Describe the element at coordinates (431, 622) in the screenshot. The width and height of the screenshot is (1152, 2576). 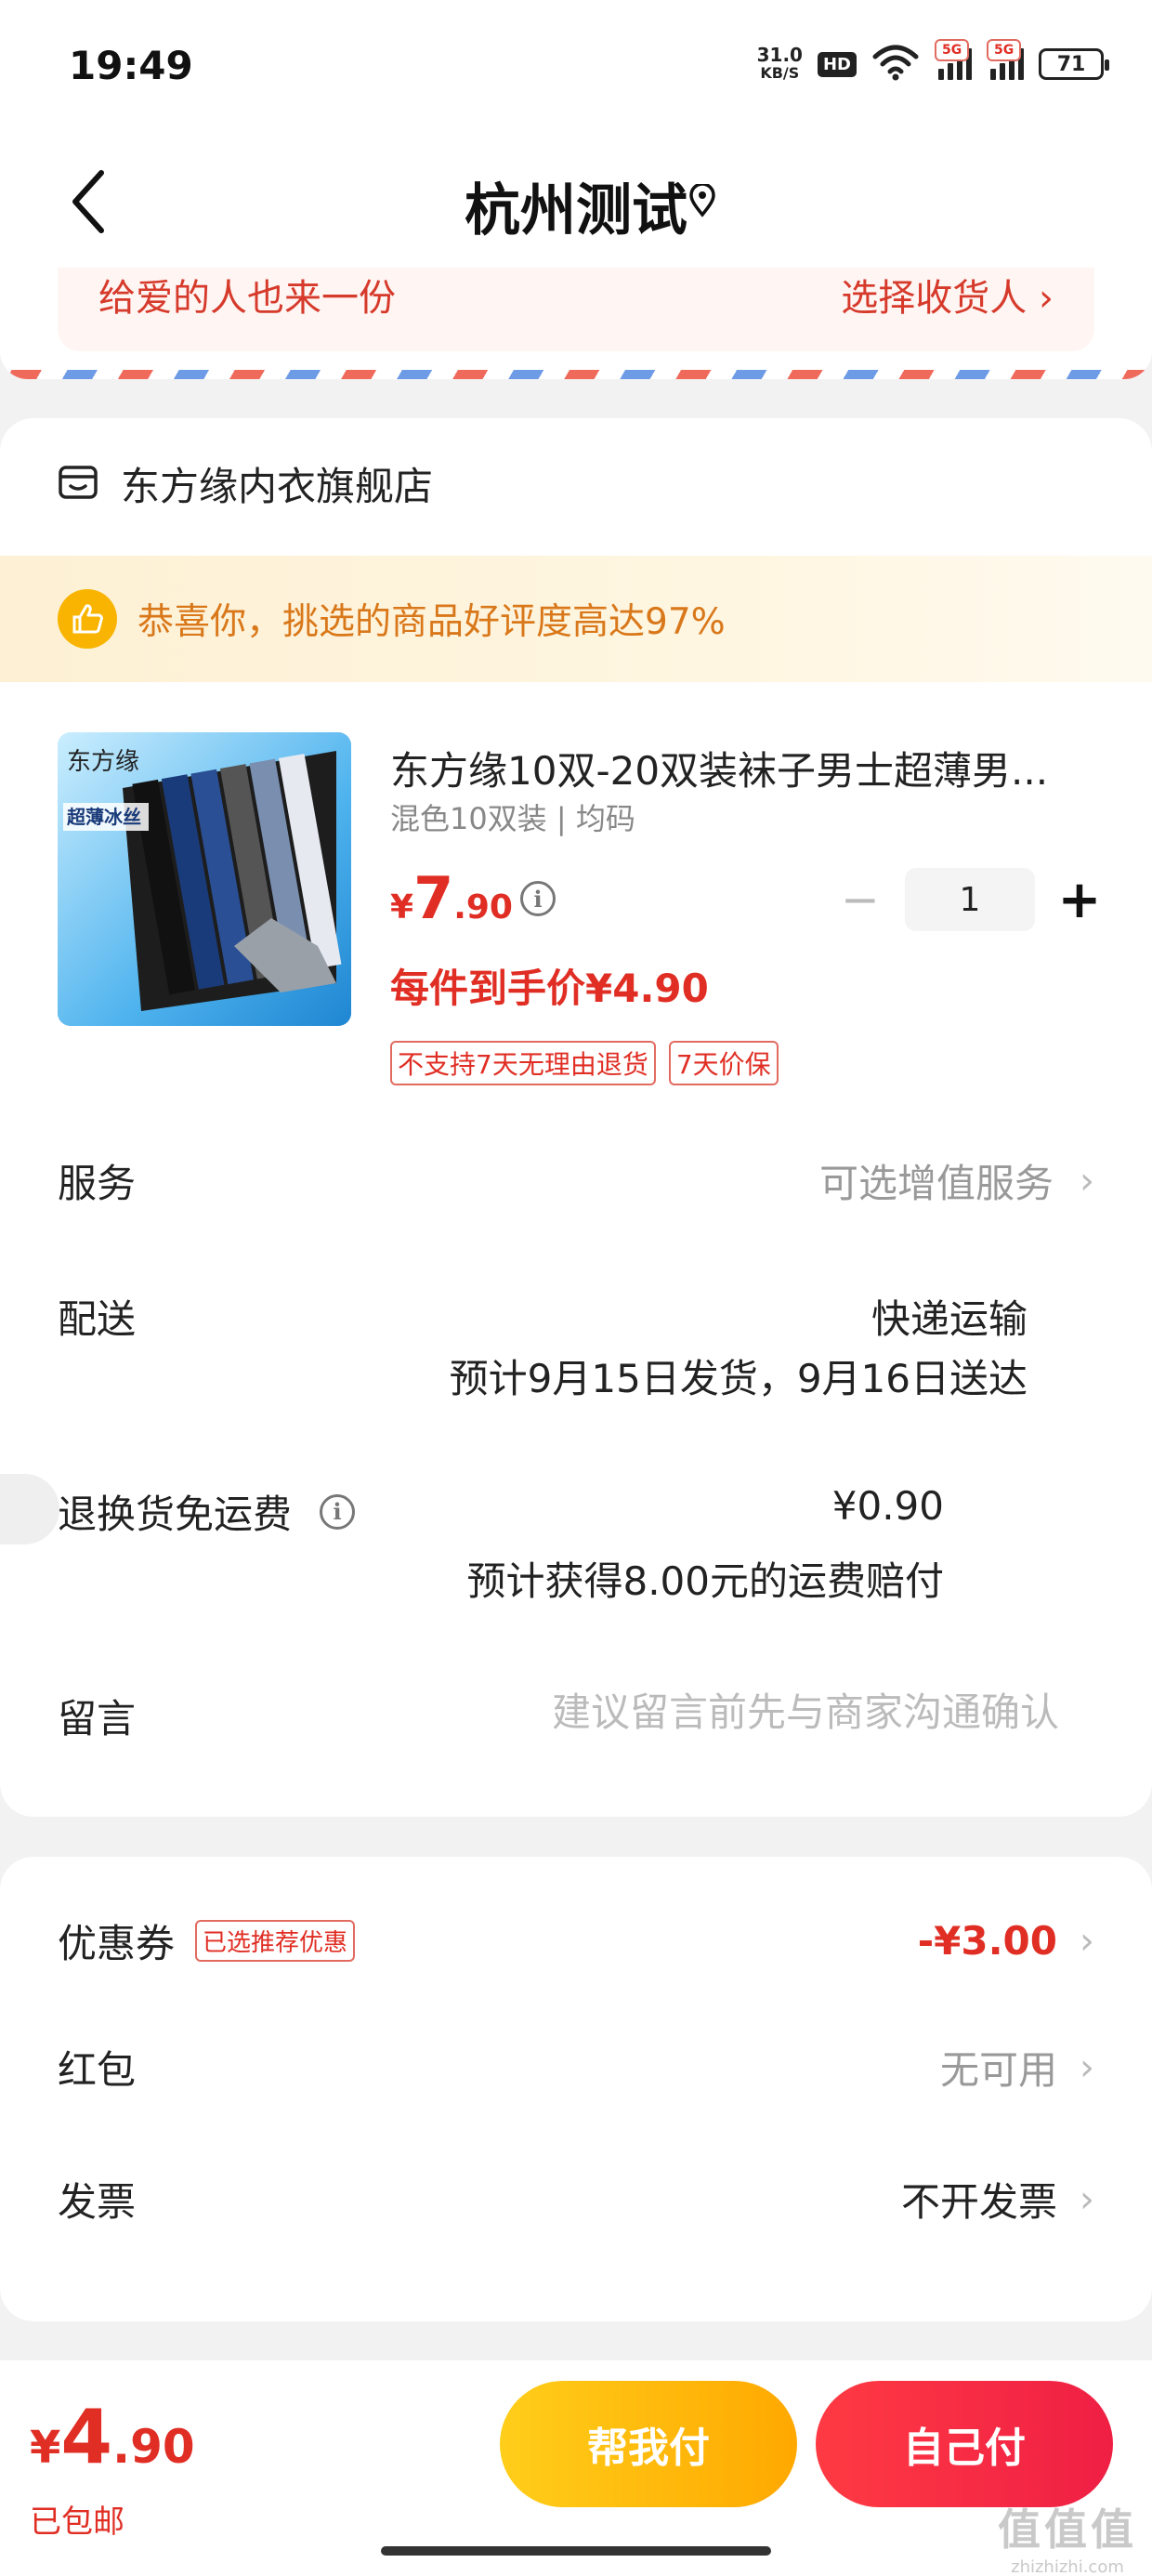
I see `praise-text: 恭喜你，挑选的商品好评度高达97%` at that location.